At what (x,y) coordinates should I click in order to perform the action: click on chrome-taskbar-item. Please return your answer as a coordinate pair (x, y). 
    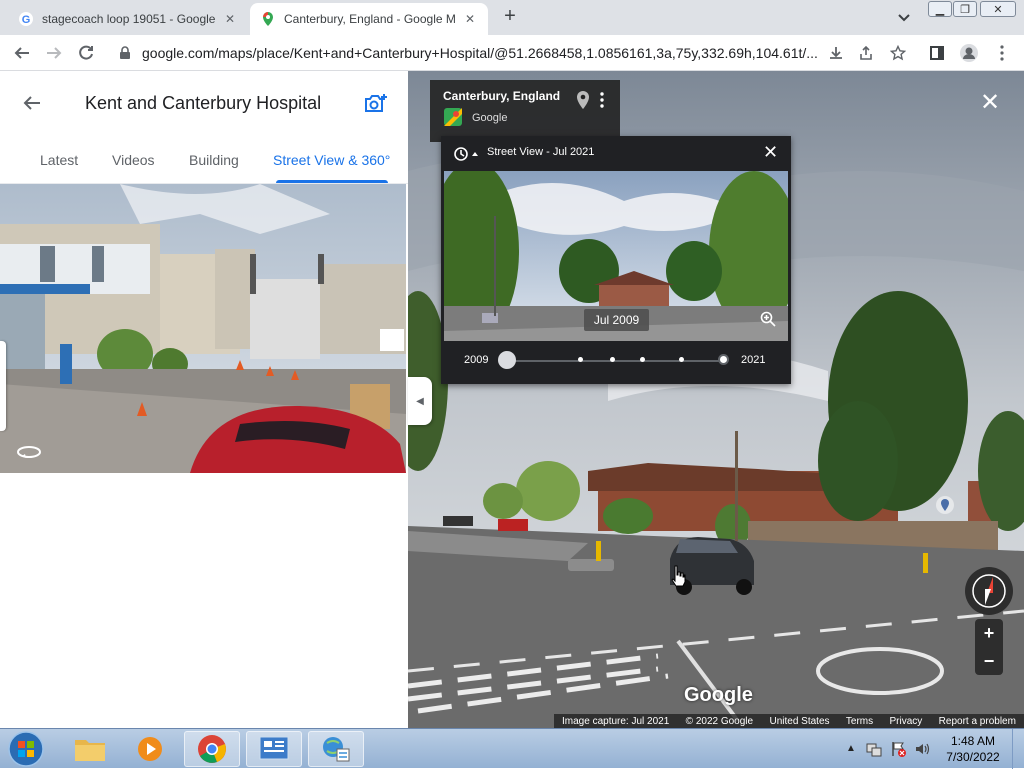
    Looking at the image, I should click on (212, 749).